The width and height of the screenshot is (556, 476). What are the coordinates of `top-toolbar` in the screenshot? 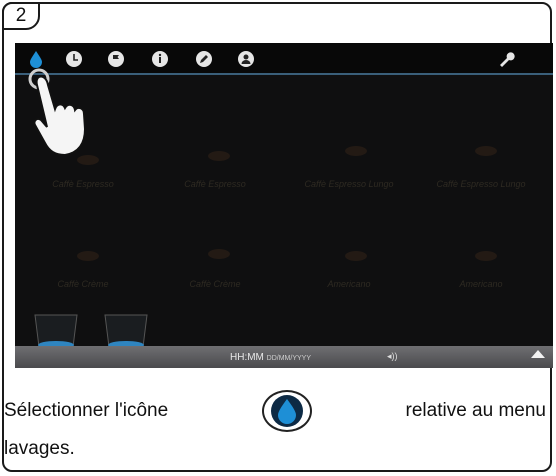 It's located at (284, 59).